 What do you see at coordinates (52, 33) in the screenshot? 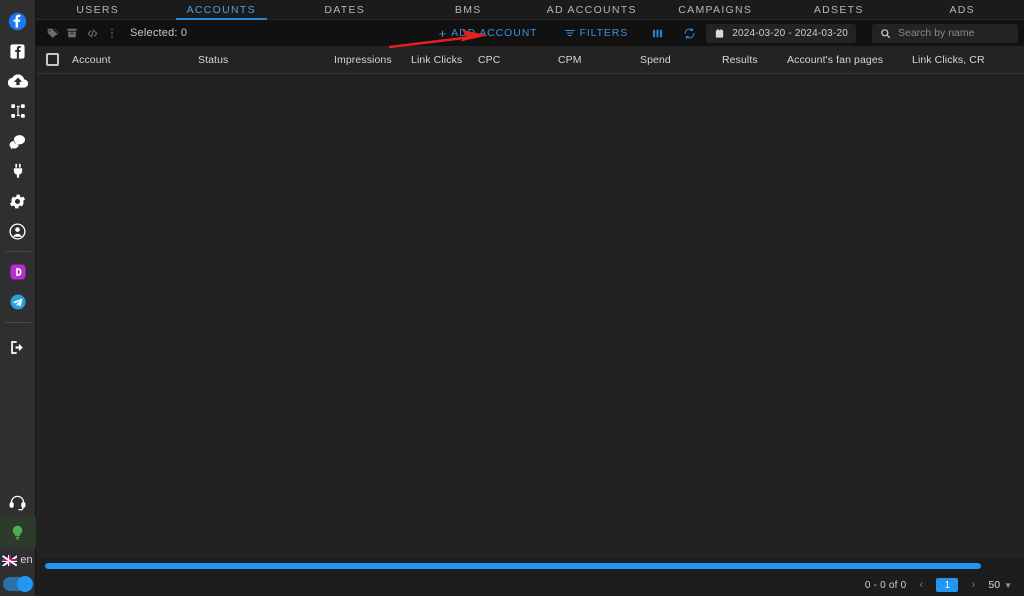
I see `tag-icon` at bounding box center [52, 33].